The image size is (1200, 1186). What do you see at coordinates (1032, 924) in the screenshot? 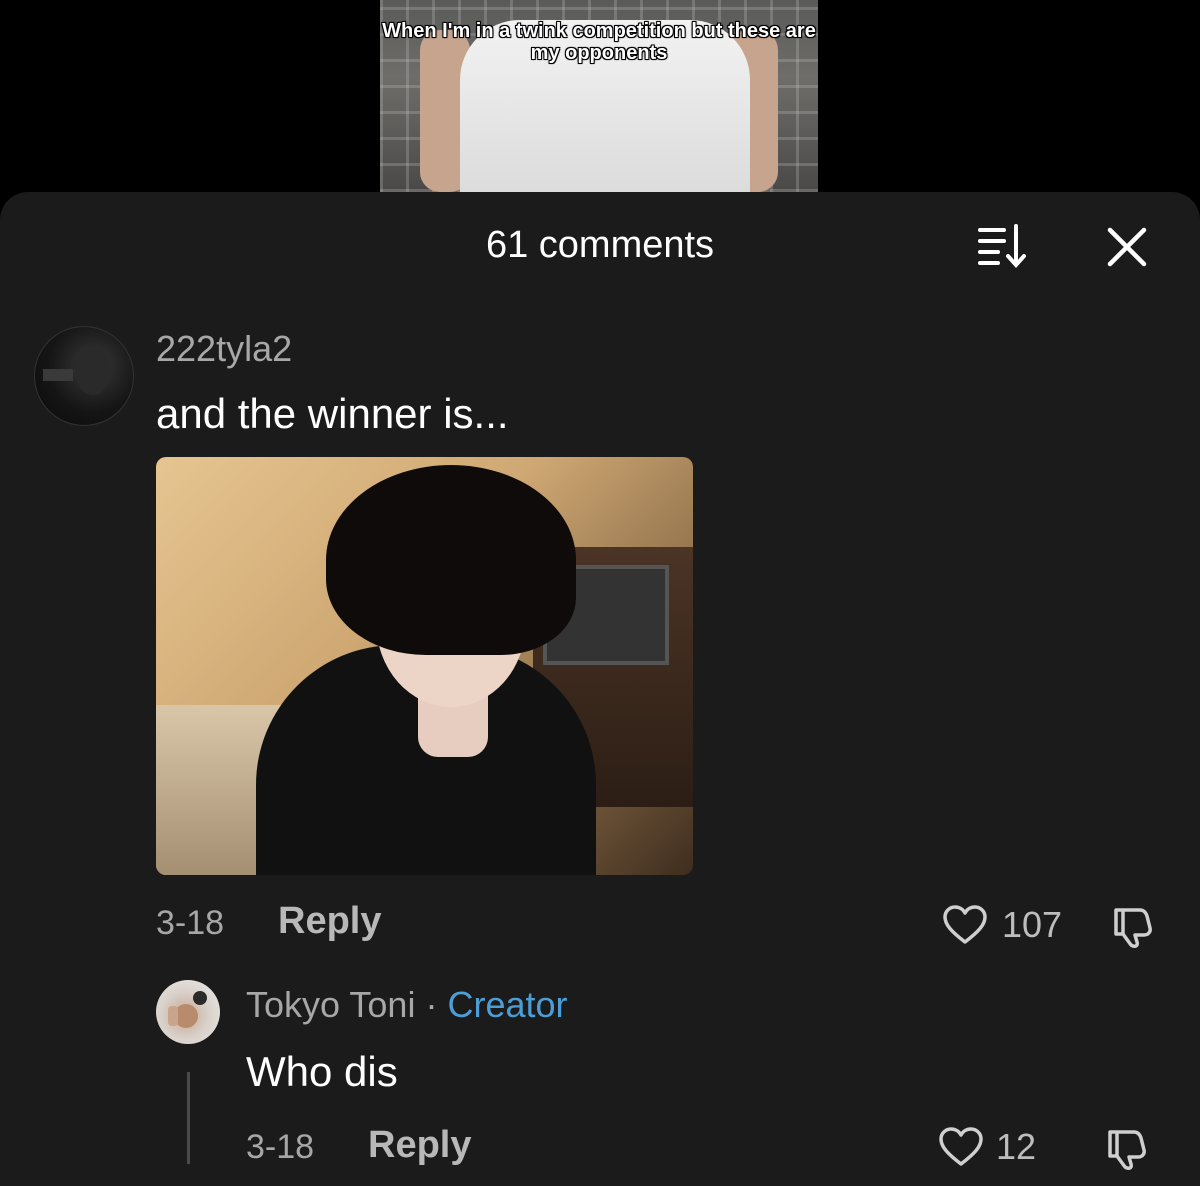
I see `like-count: 107` at bounding box center [1032, 924].